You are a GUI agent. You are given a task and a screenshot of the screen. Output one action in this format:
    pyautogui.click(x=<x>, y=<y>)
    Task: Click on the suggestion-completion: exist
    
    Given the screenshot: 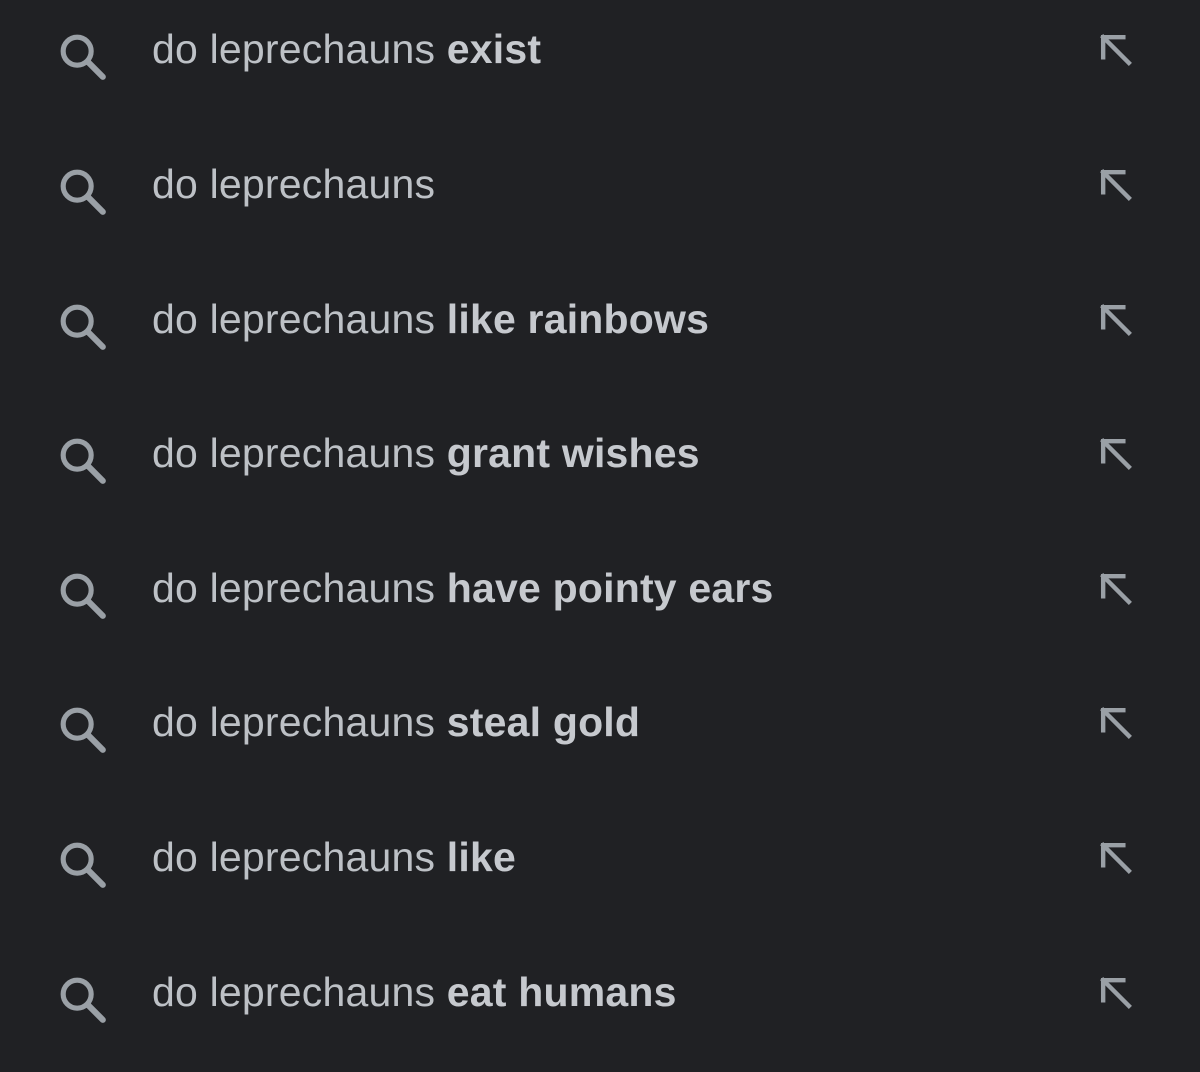 What is the action you would take?
    pyautogui.click(x=494, y=49)
    